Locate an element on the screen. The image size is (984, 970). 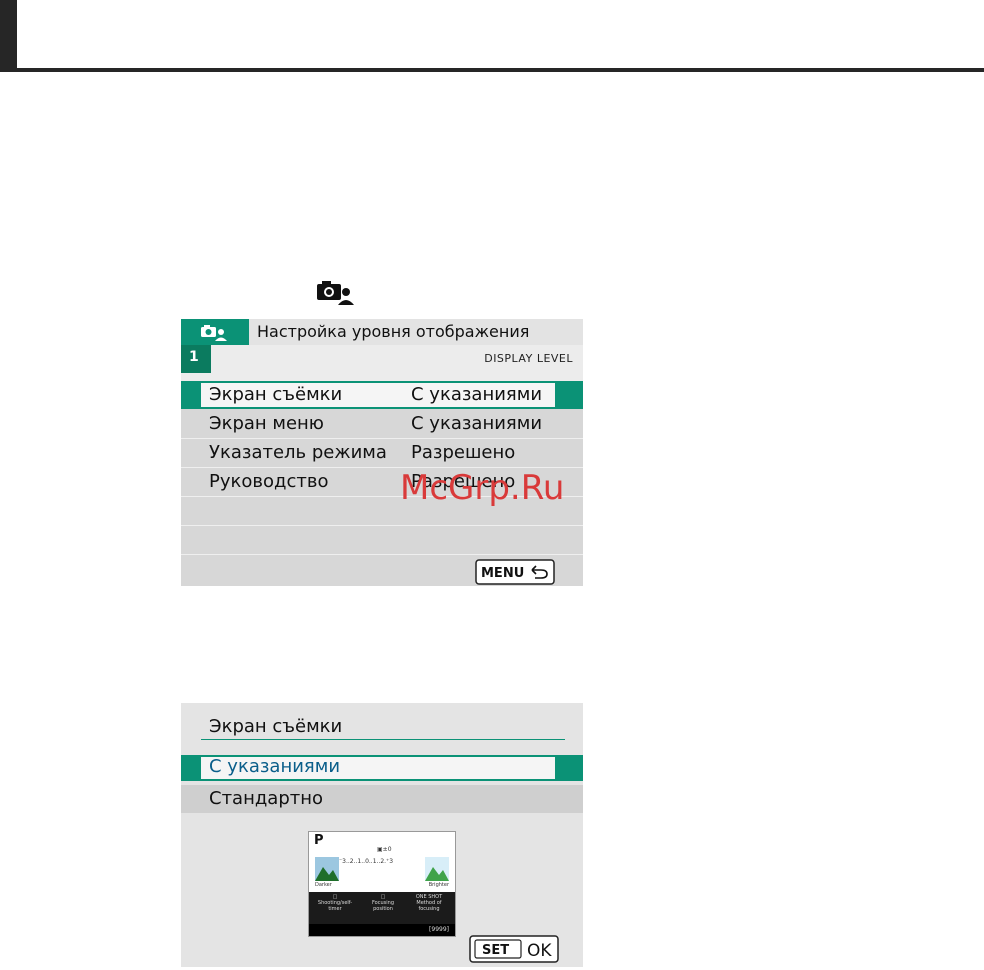
darker-landscape-icon is located at coordinates (327, 869).